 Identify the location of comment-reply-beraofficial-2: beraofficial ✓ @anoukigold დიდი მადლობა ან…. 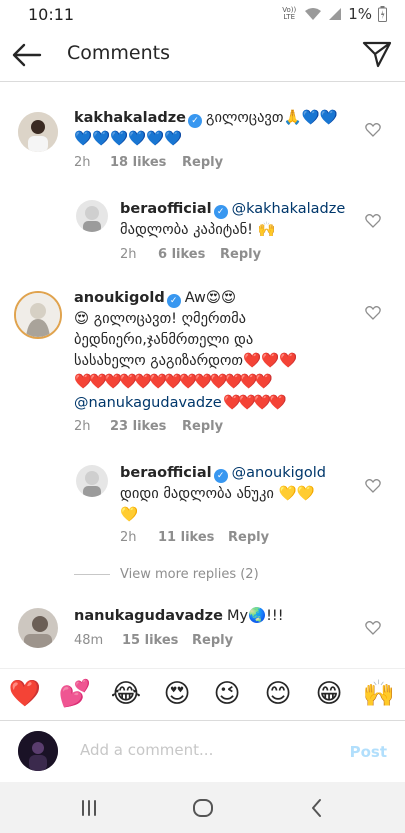
(202, 507).